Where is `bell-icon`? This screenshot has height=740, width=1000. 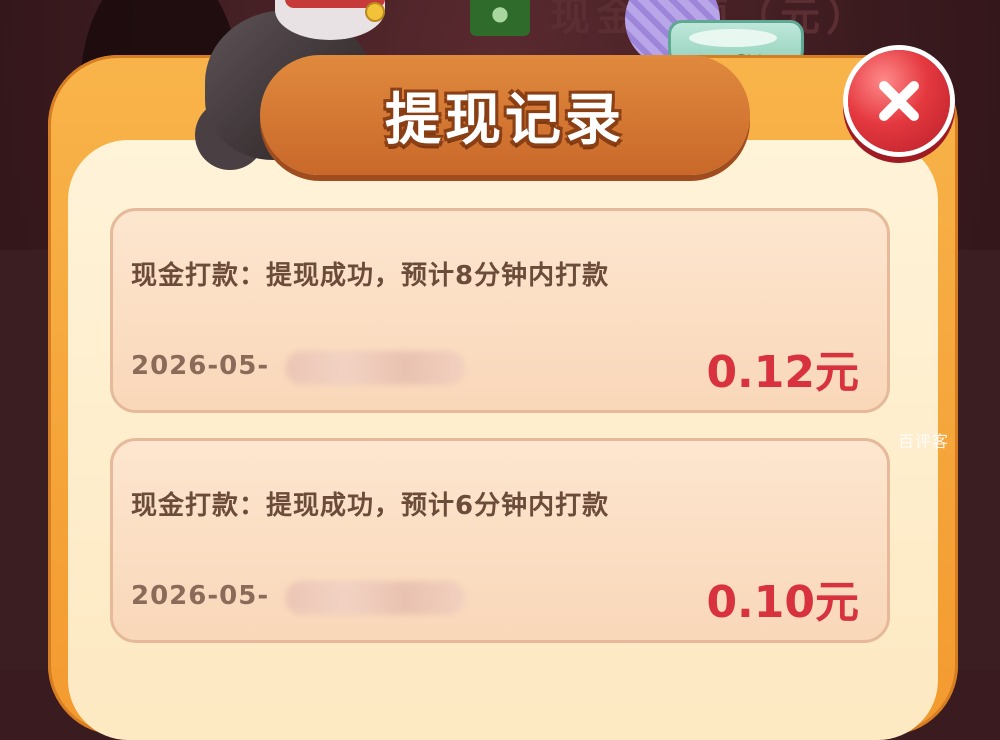
bell-icon is located at coordinates (375, 12).